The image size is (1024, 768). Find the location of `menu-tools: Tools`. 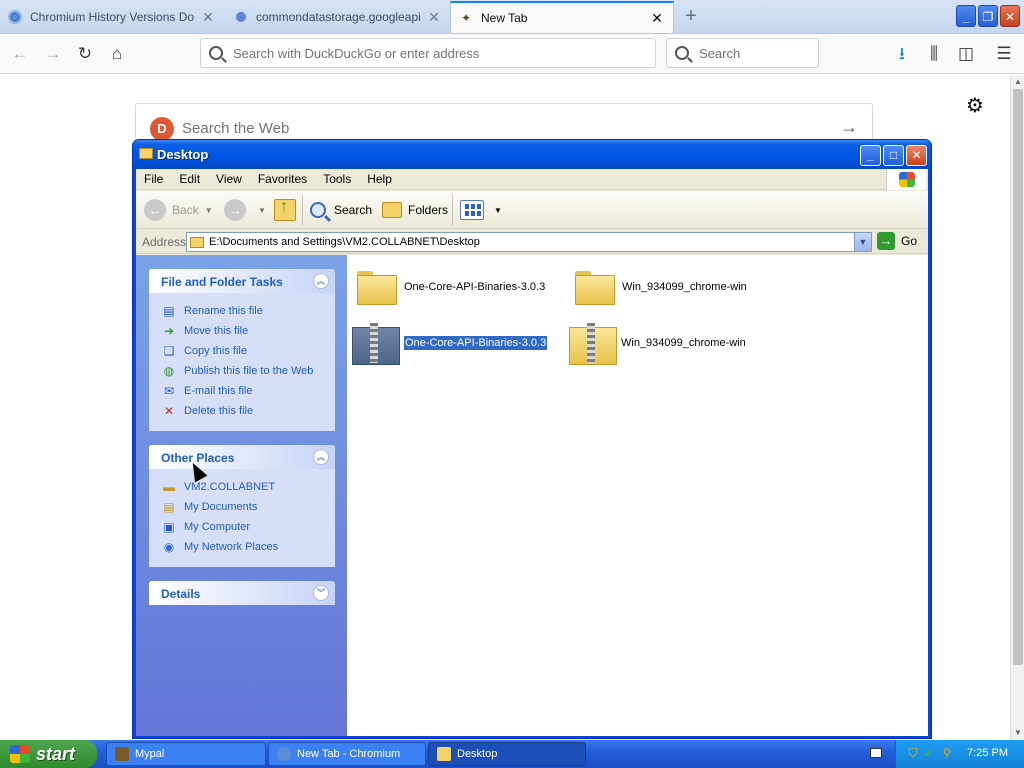

menu-tools: Tools is located at coordinates (337, 179).